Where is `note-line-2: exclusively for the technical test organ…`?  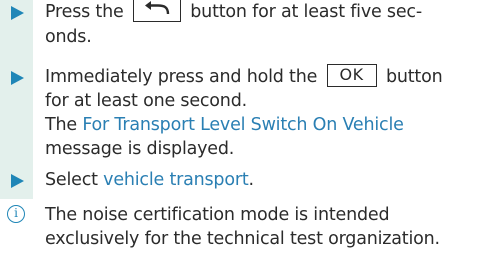
note-line-2: exclusively for the technical test organ… is located at coordinates (242, 239).